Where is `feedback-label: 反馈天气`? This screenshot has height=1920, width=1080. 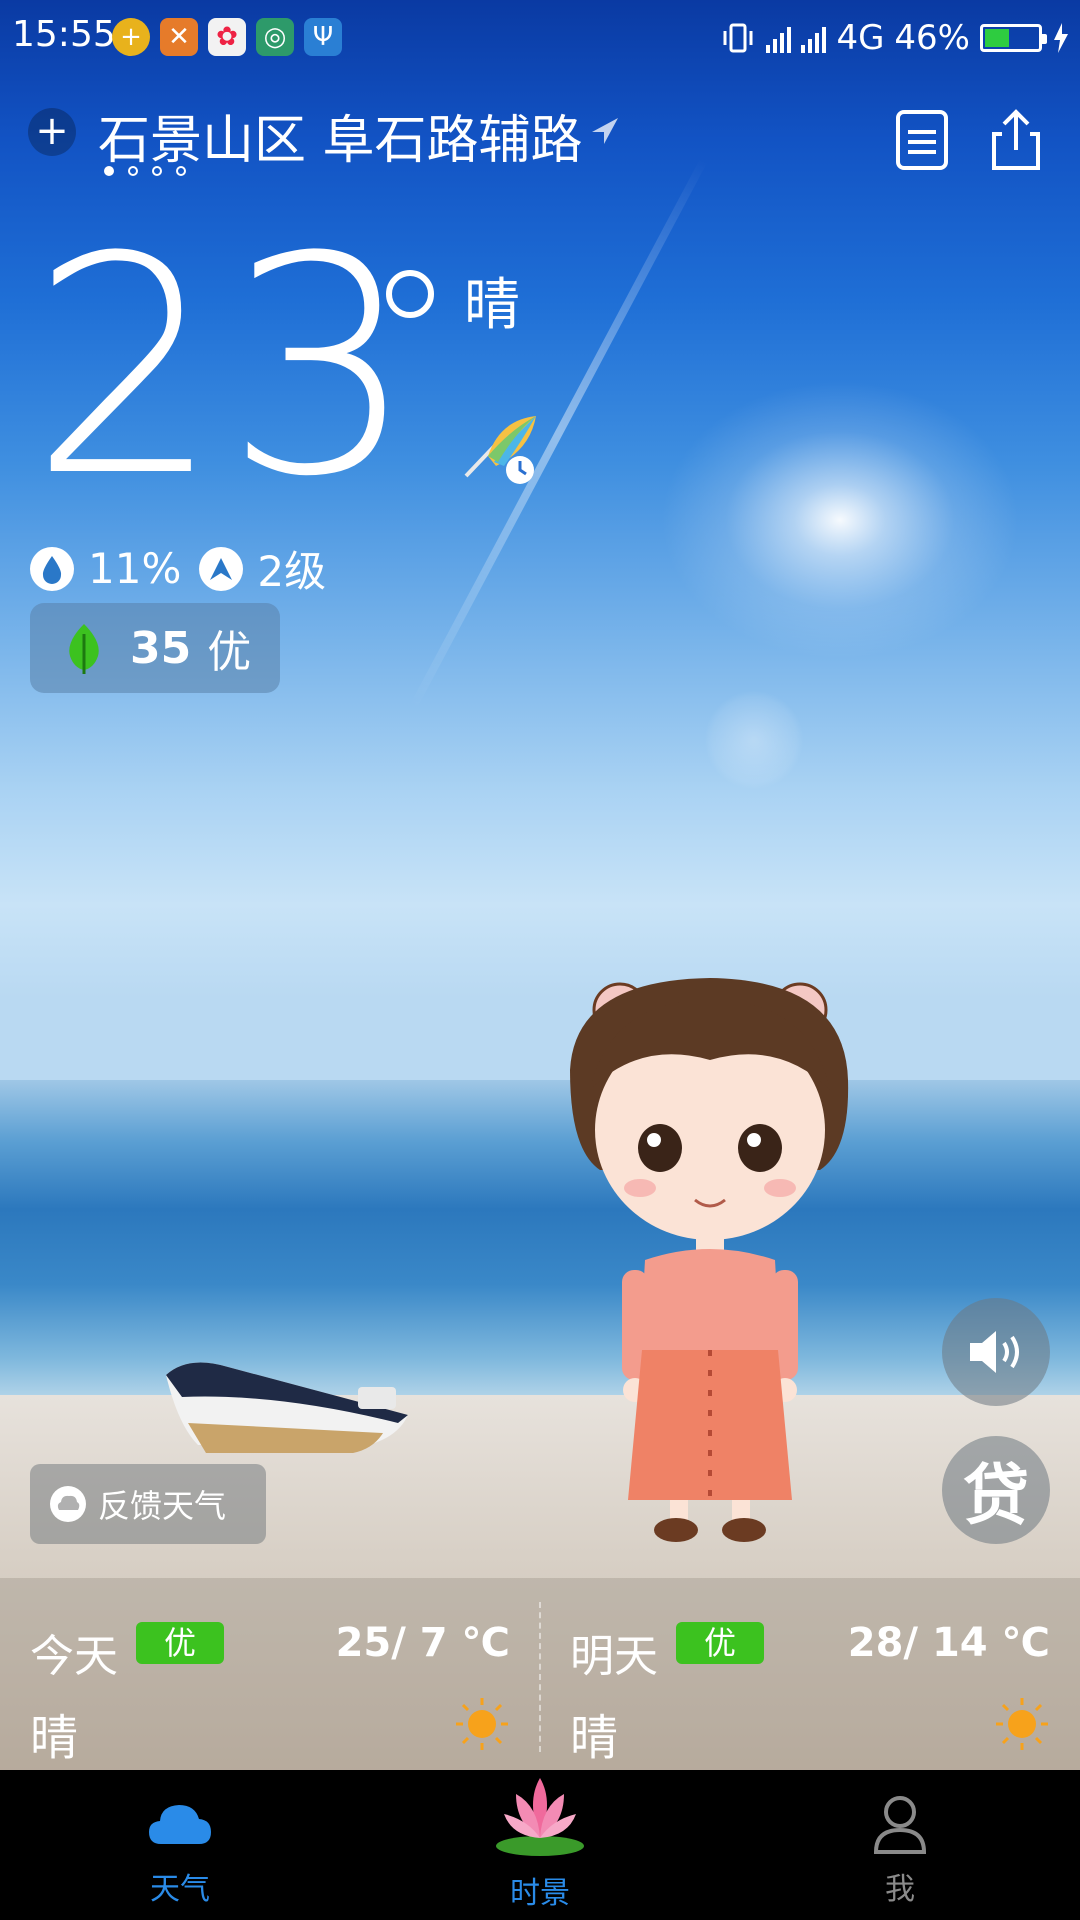 feedback-label: 反馈天气 is located at coordinates (162, 1506).